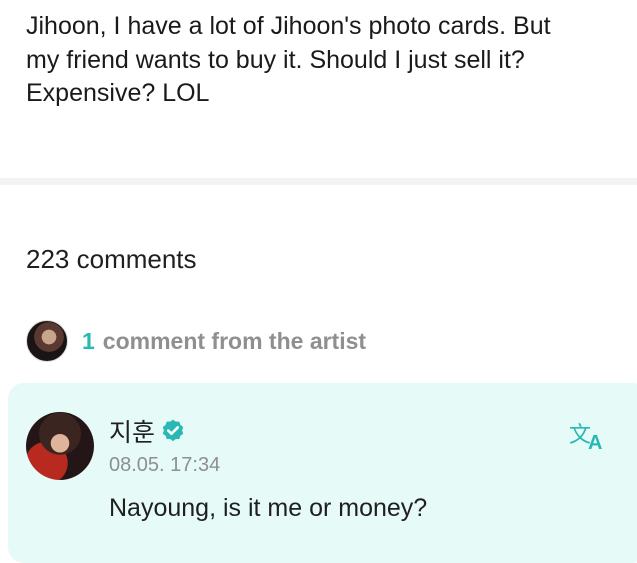 The width and height of the screenshot is (637, 563). What do you see at coordinates (165, 465) in the screenshot?
I see `comment-timestamp: 08.05. 17:34` at bounding box center [165, 465].